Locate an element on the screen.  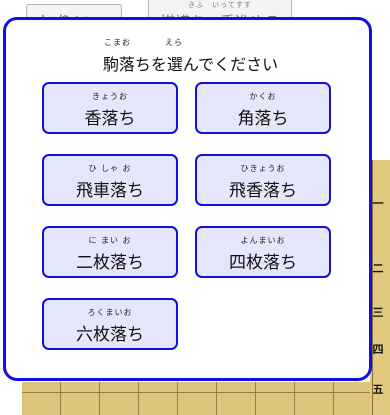
rank-label-3: 三 is located at coordinates (378, 312).